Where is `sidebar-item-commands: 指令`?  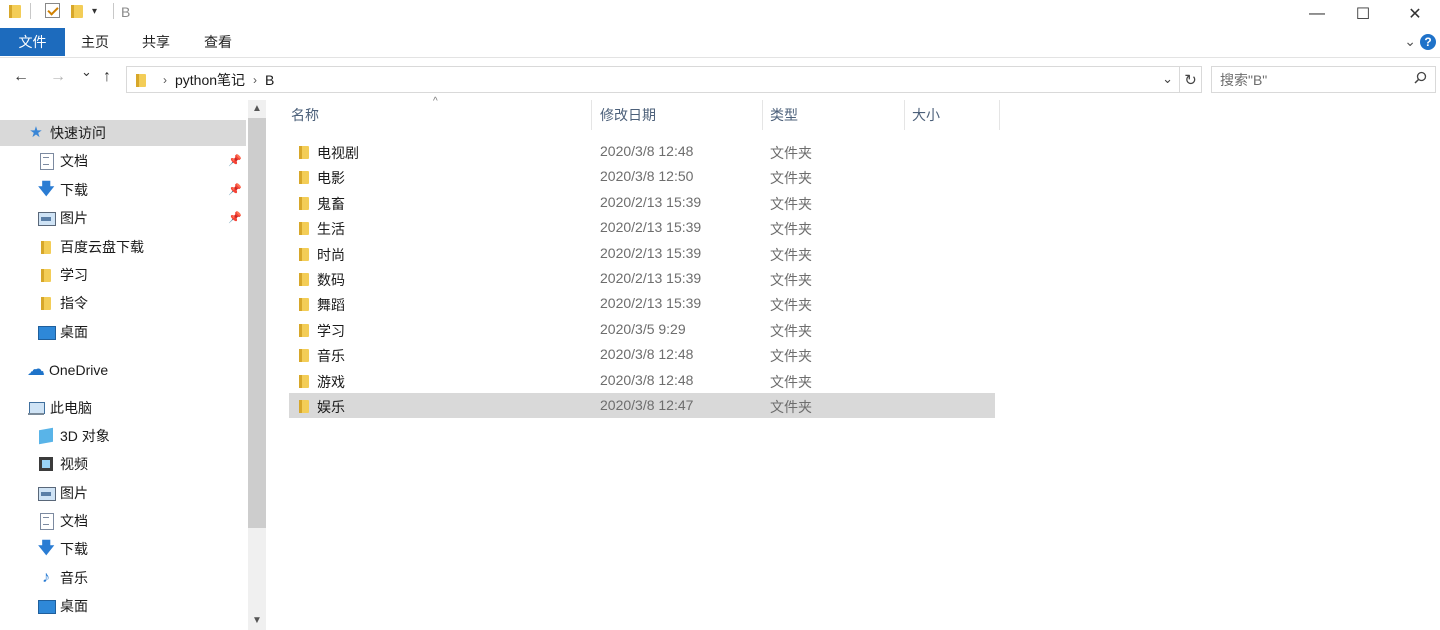 sidebar-item-commands: 指令 is located at coordinates (123, 303).